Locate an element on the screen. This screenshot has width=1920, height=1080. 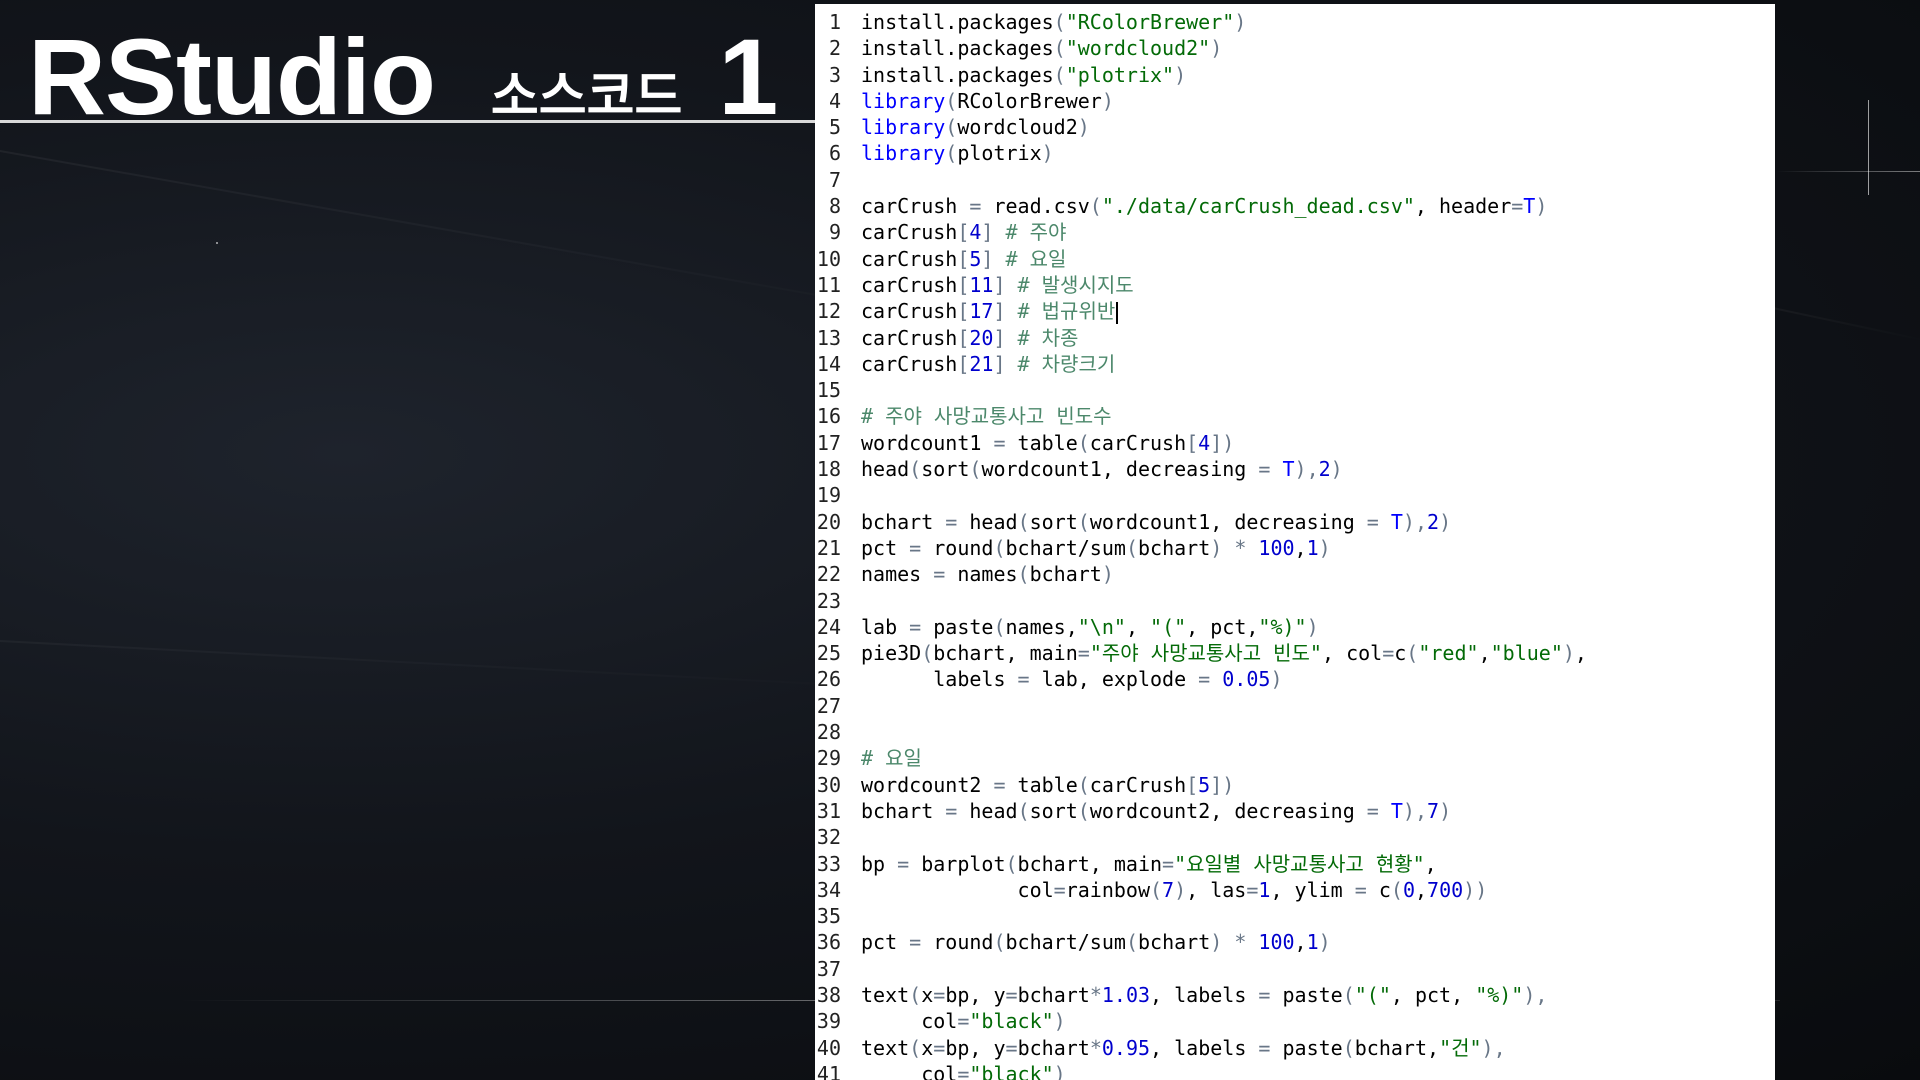
code-line: 6 library(plotrix) is located at coordinates (1295, 153).